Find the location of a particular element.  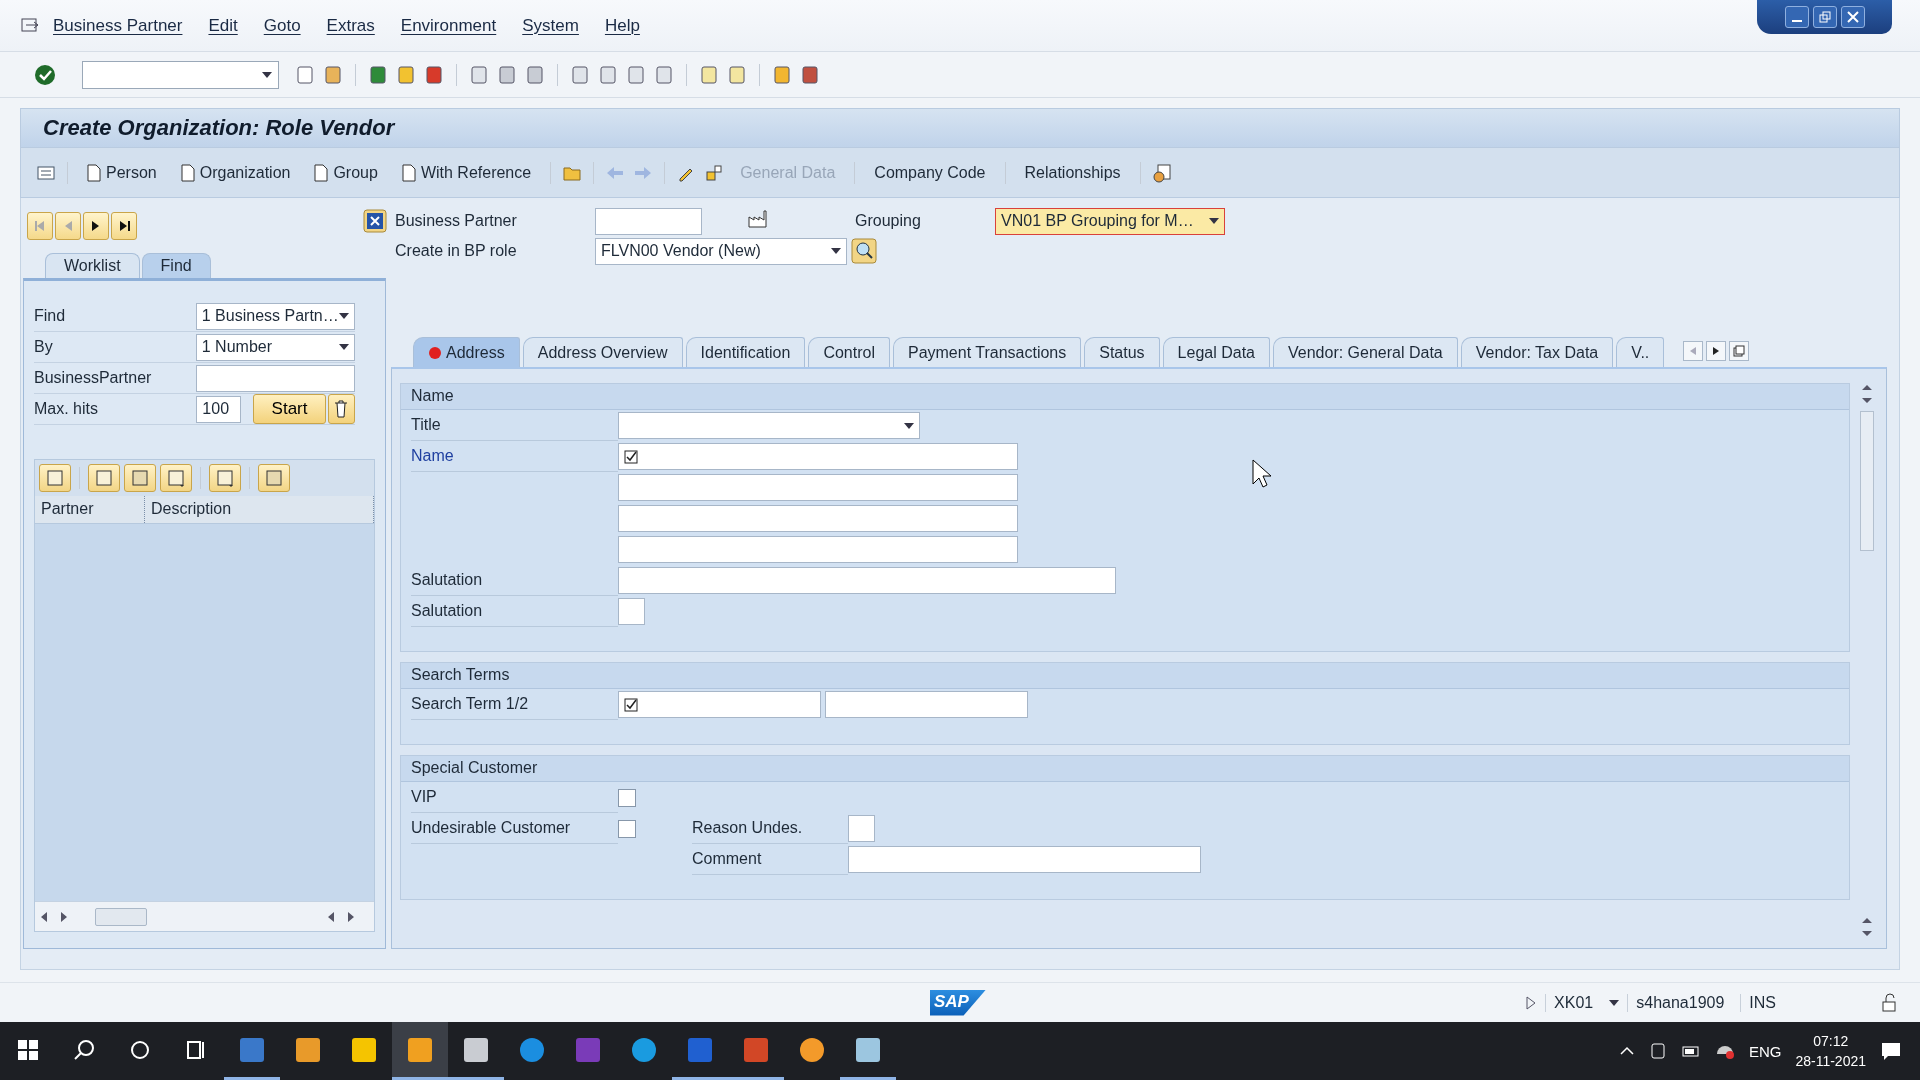

tab: Identification is located at coordinates (745, 352).